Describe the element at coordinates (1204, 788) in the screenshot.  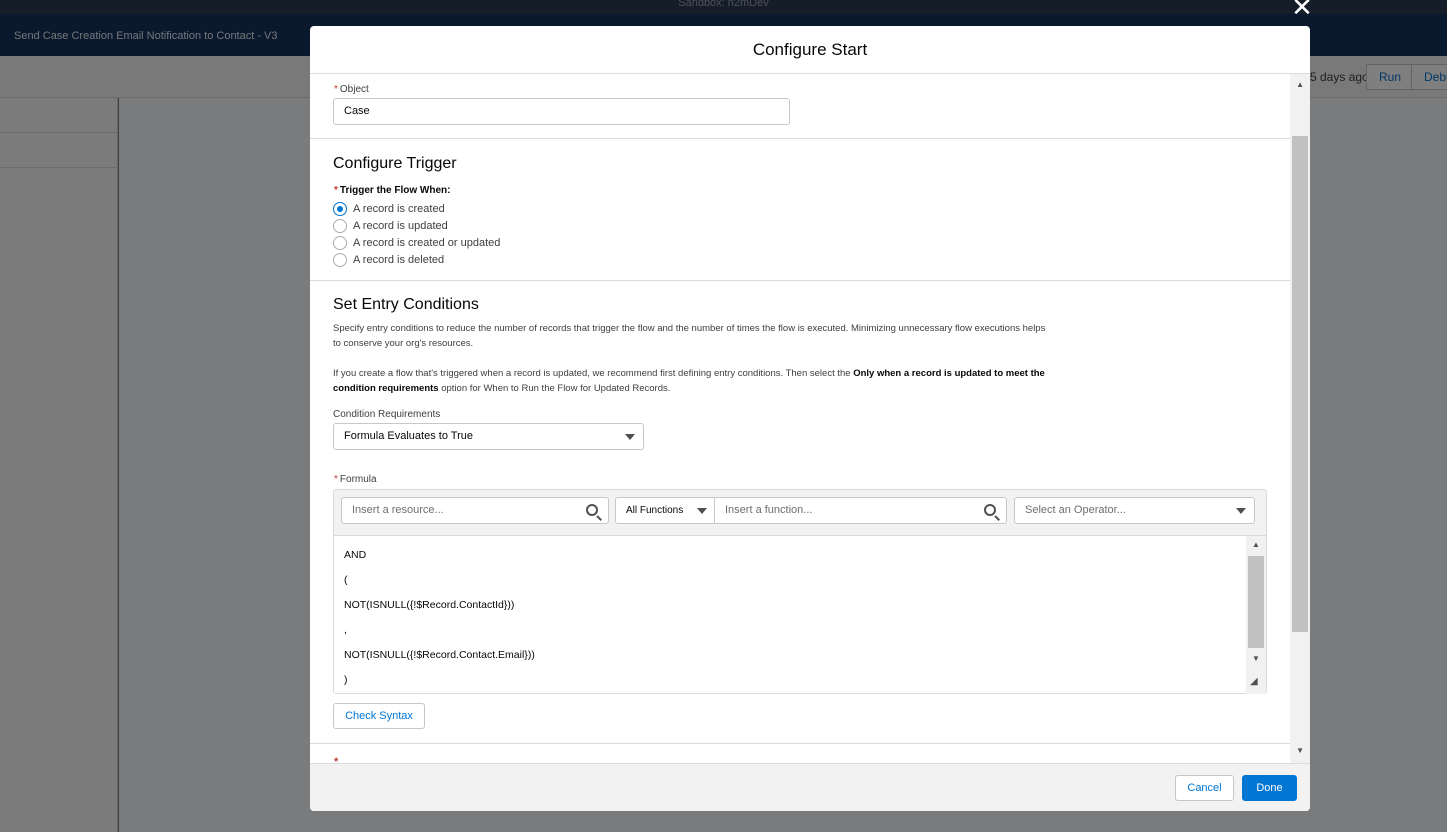
I see `cancel-button: Cancel` at that location.